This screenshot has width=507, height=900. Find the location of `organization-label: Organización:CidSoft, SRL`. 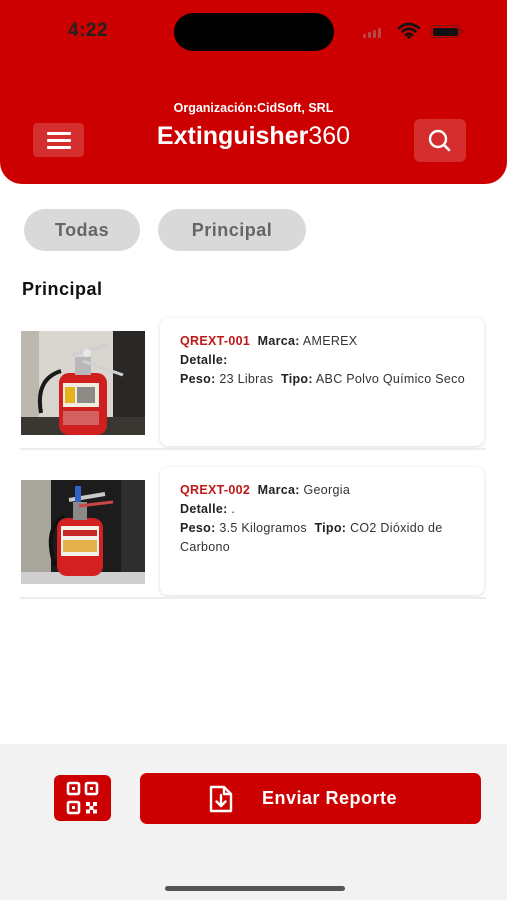

organization-label: Organización:CidSoft, SRL is located at coordinates (253, 108).